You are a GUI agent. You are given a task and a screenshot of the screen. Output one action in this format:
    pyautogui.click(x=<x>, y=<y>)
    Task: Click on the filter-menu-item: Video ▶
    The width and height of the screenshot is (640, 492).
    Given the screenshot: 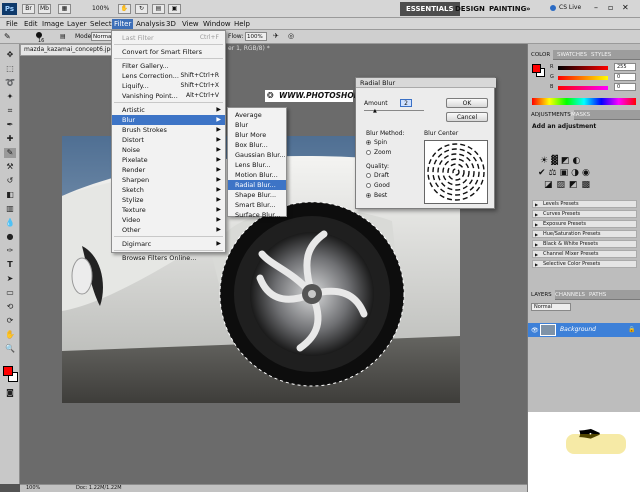 What is the action you would take?
    pyautogui.click(x=168, y=220)
    